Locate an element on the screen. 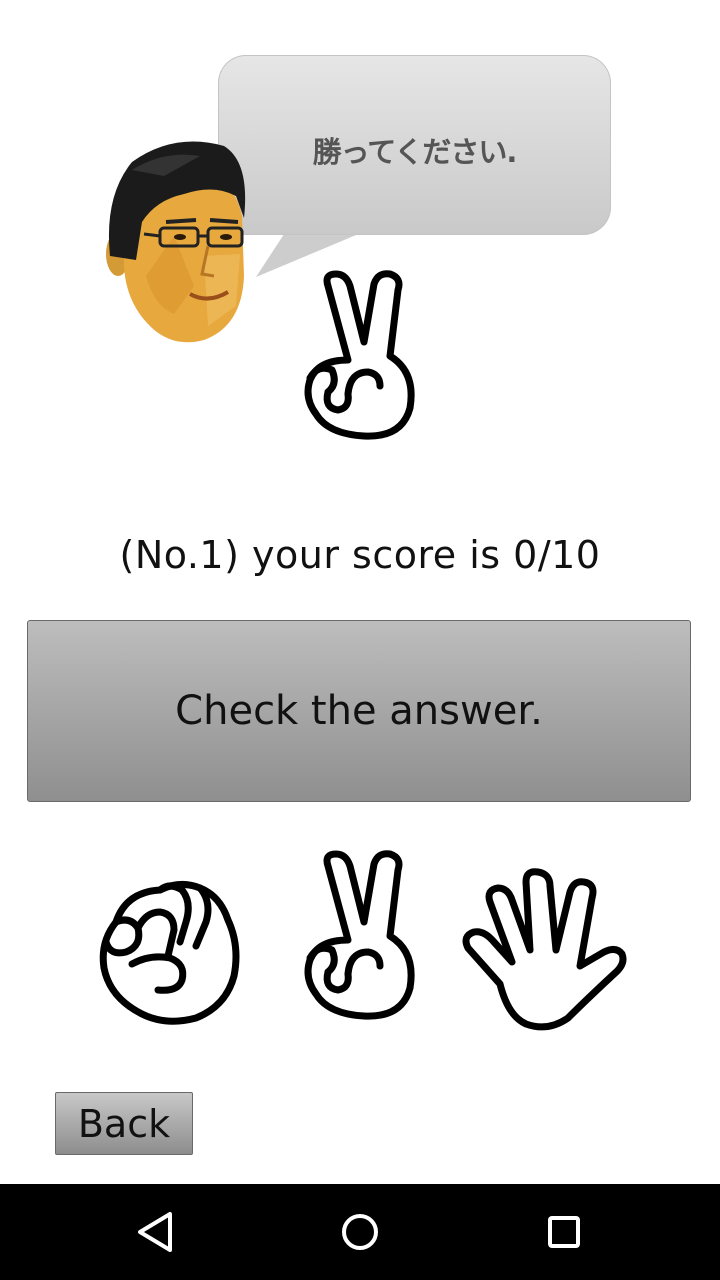 Image resolution: width=720 pixels, height=1280 pixels. speech-bubble: 勝ってください. is located at coordinates (414, 145).